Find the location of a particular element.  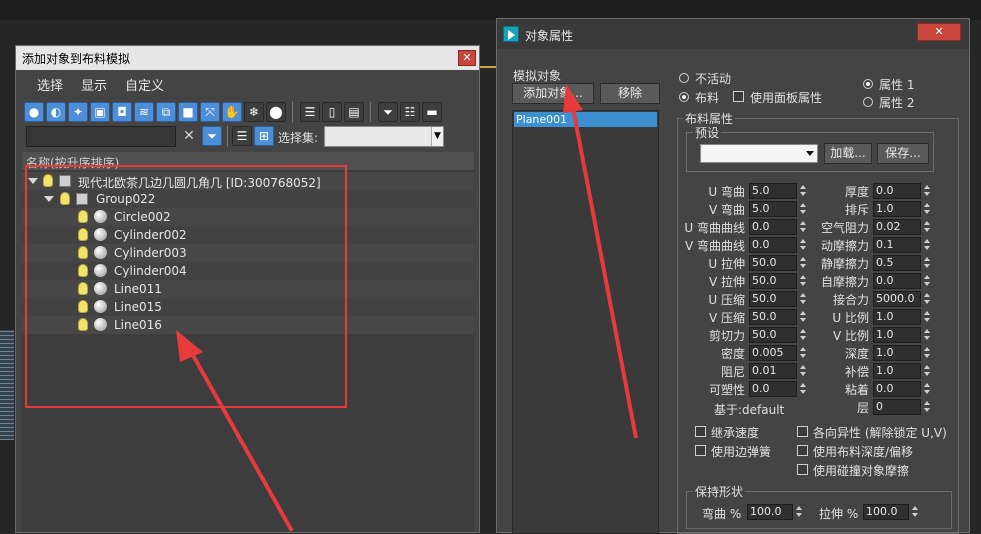

inherit-velocity-checkbox is located at coordinates (700, 431).